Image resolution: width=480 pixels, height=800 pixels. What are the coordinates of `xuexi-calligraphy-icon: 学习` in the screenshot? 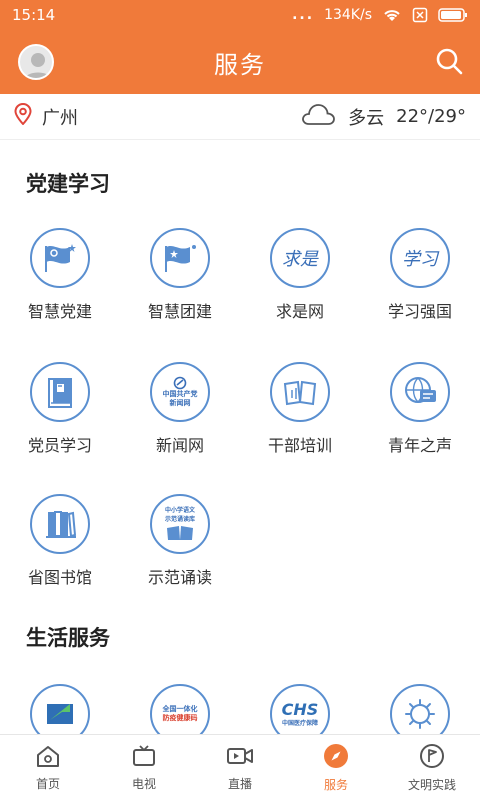 It's located at (420, 258).